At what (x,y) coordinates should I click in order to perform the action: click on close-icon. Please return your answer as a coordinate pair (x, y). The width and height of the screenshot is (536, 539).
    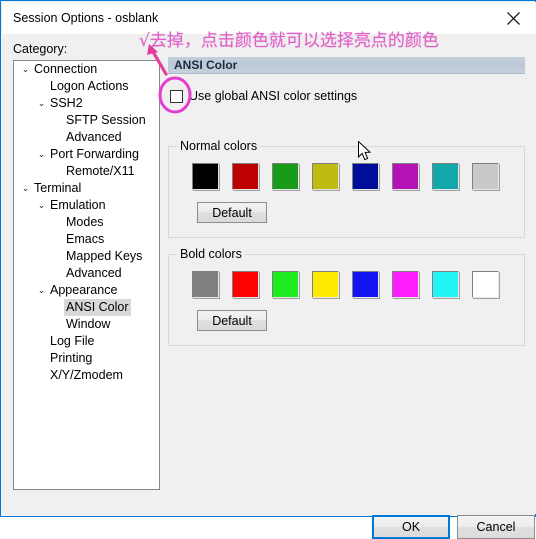
    Looking at the image, I should click on (513, 18).